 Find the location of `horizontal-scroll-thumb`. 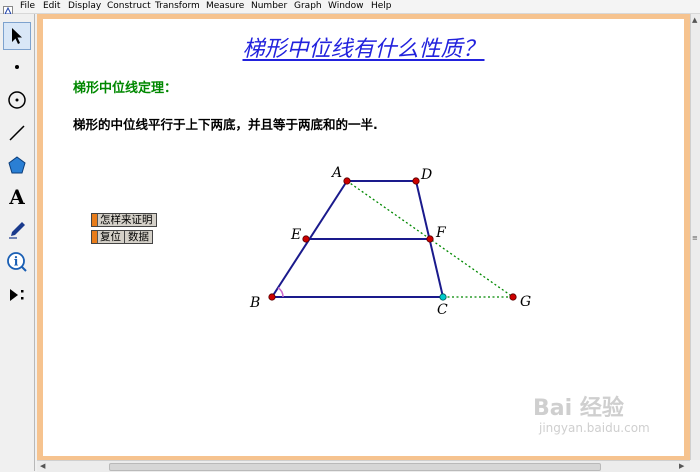

horizontal-scroll-thumb is located at coordinates (355, 467).